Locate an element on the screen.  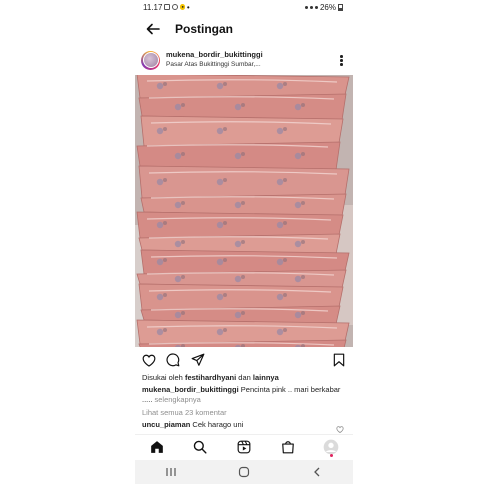
system-home-button is located at coordinates (244, 472).